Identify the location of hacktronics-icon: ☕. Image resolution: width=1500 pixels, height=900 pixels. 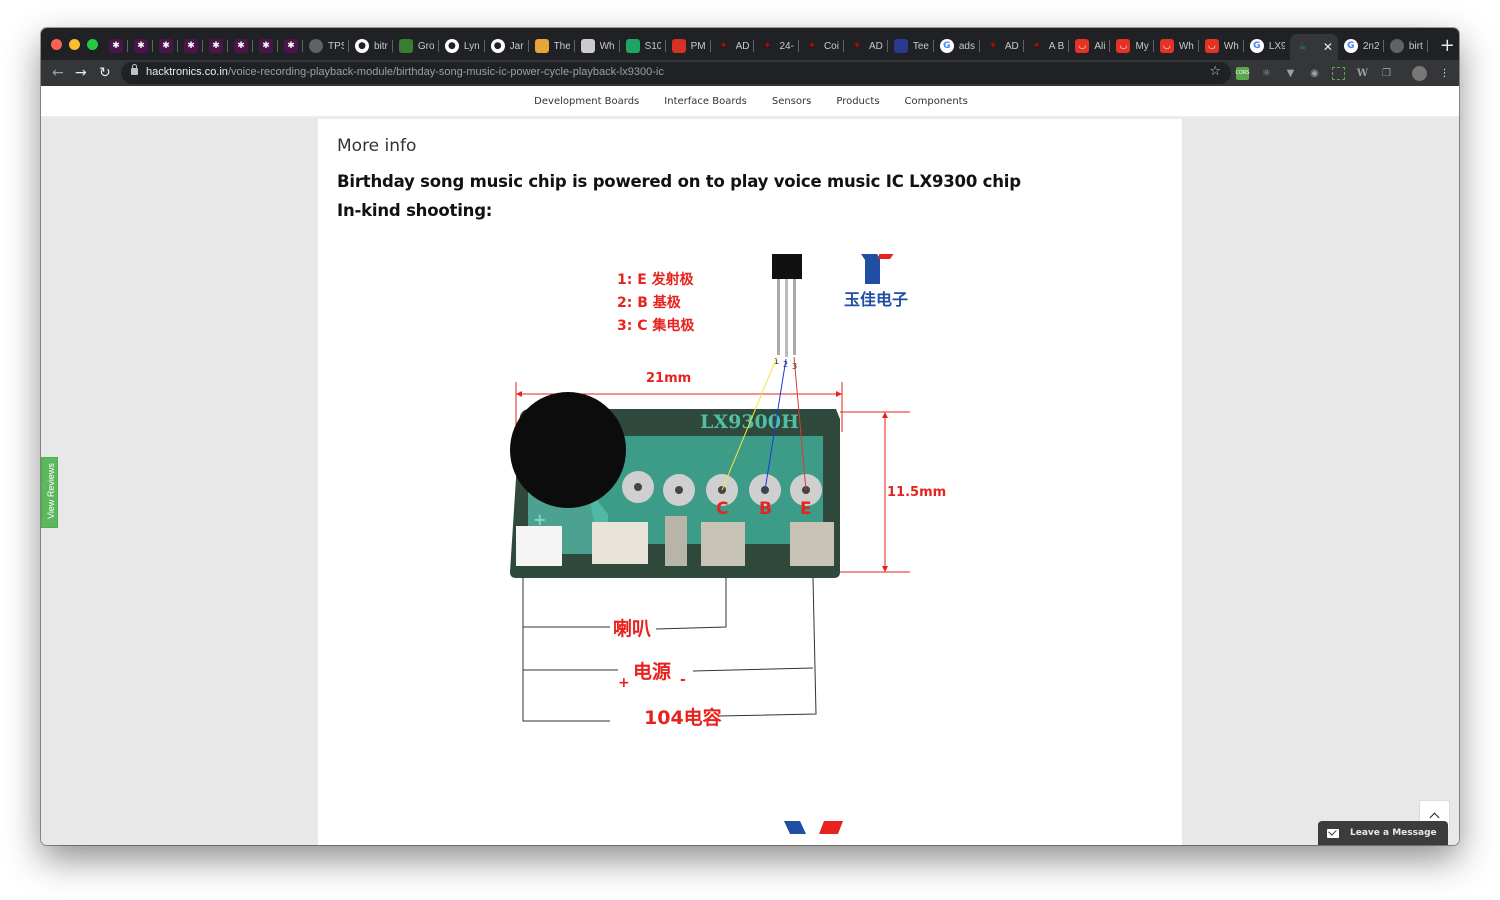
(1302, 47).